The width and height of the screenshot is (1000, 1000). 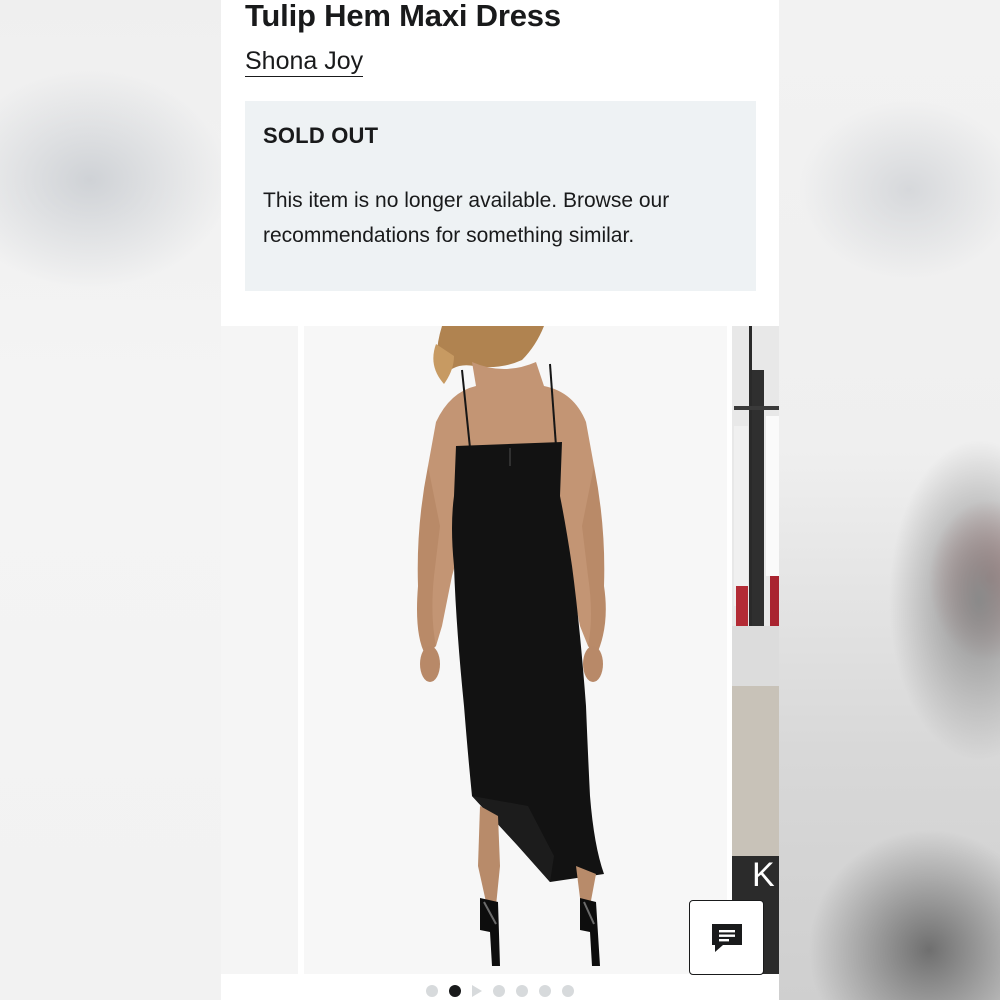 I want to click on carousel-dot-active, so click(x=455, y=991).